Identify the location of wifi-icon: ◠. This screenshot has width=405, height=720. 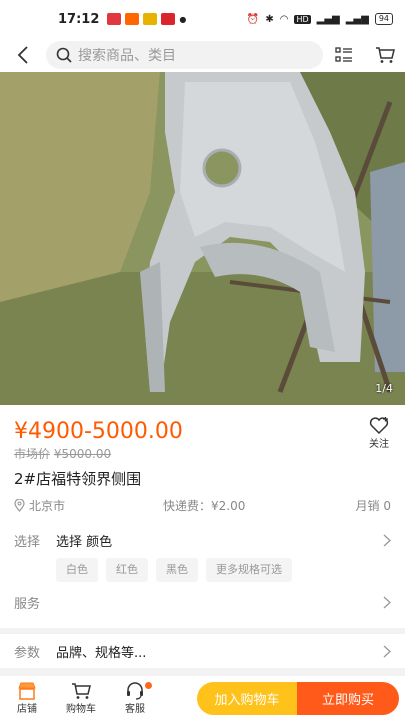
(284, 19).